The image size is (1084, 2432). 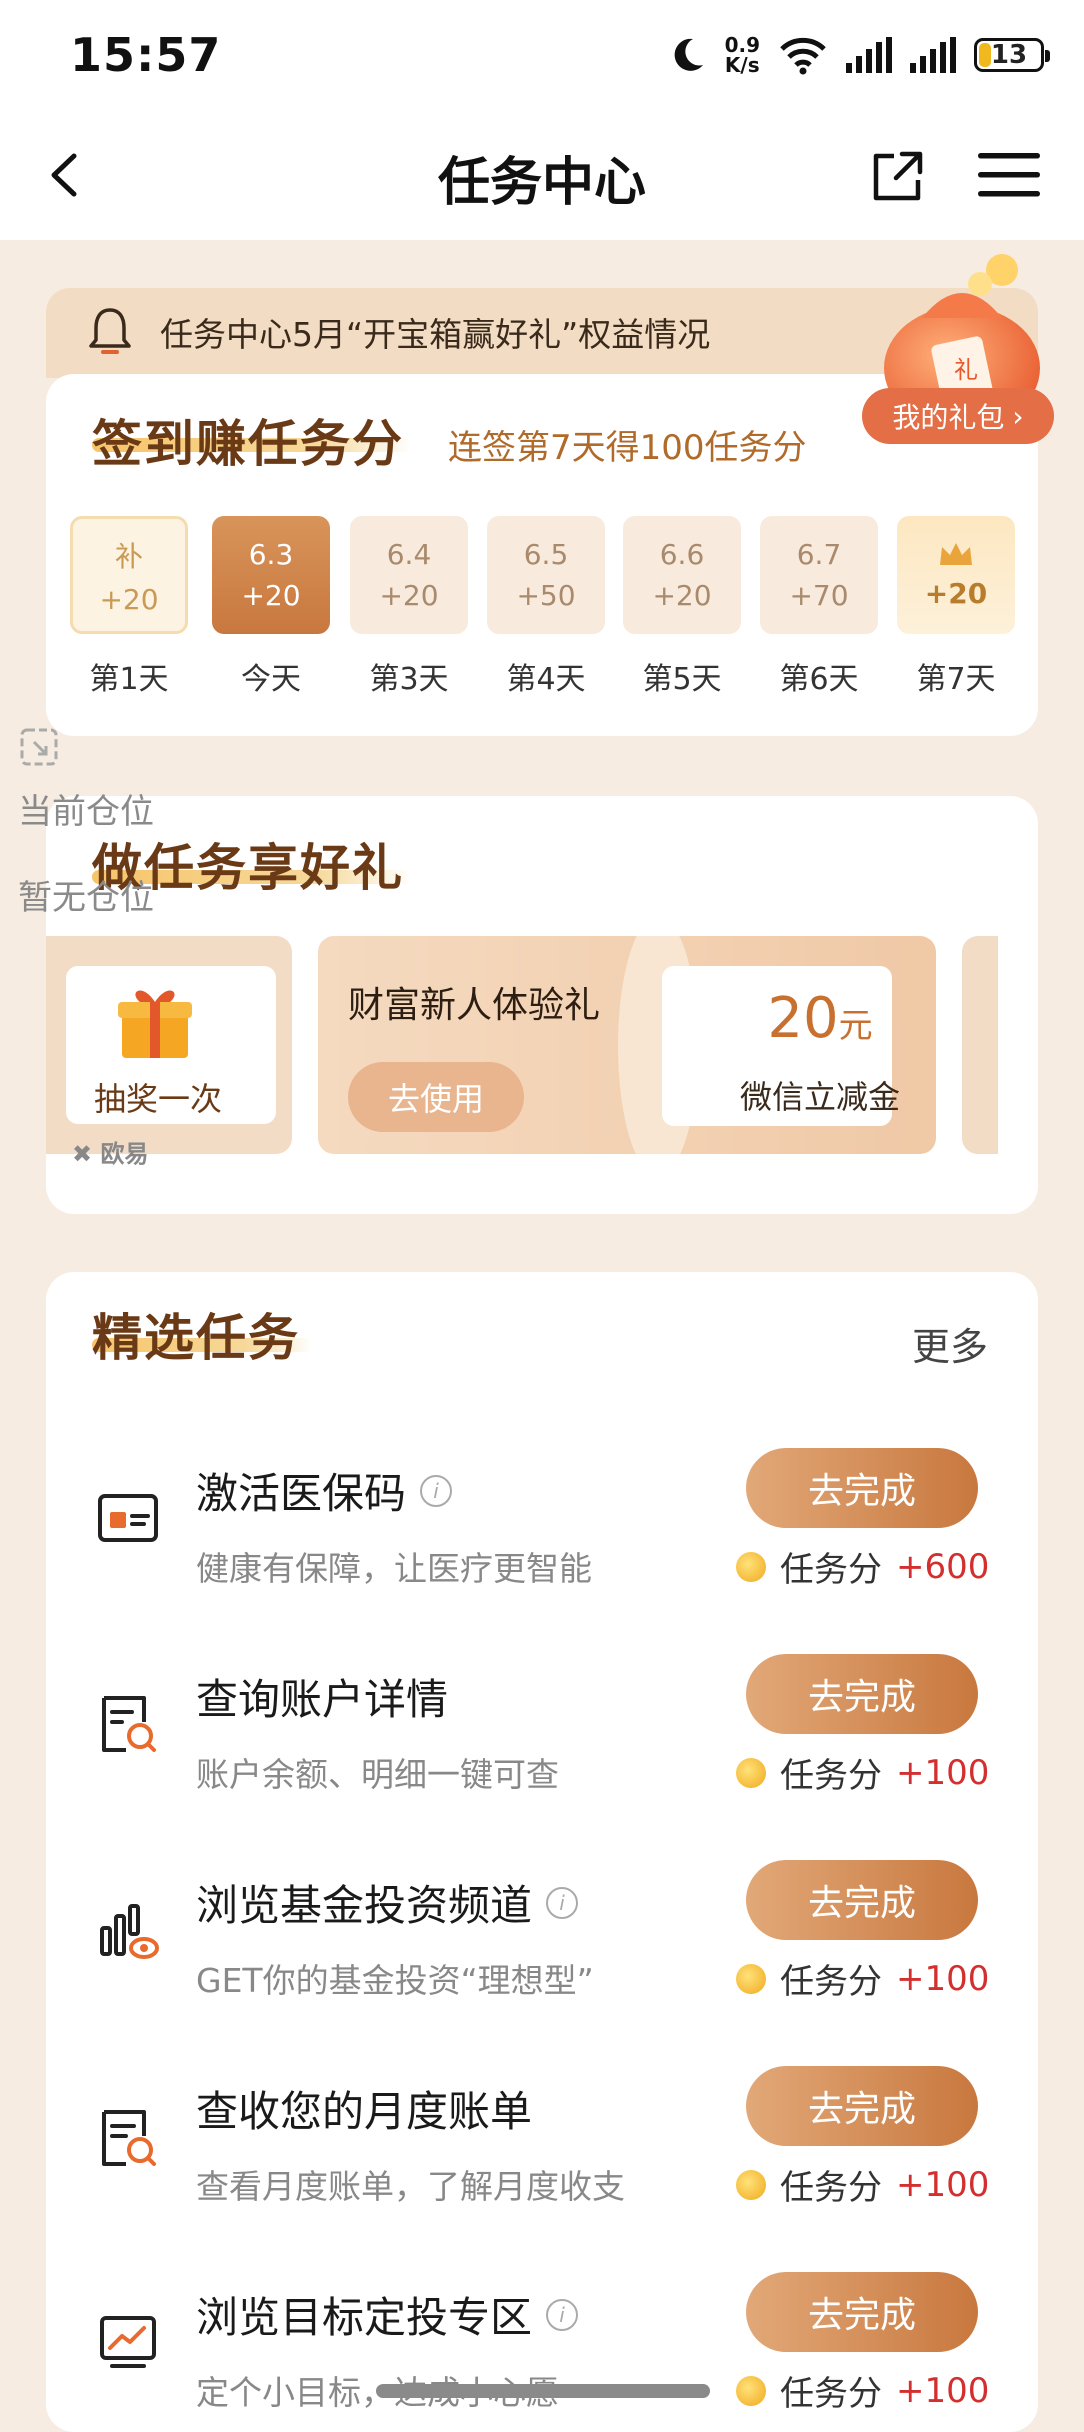 What do you see at coordinates (394, 1568) in the screenshot?
I see `task-desc: 健康有保障，让医疗更智能` at bounding box center [394, 1568].